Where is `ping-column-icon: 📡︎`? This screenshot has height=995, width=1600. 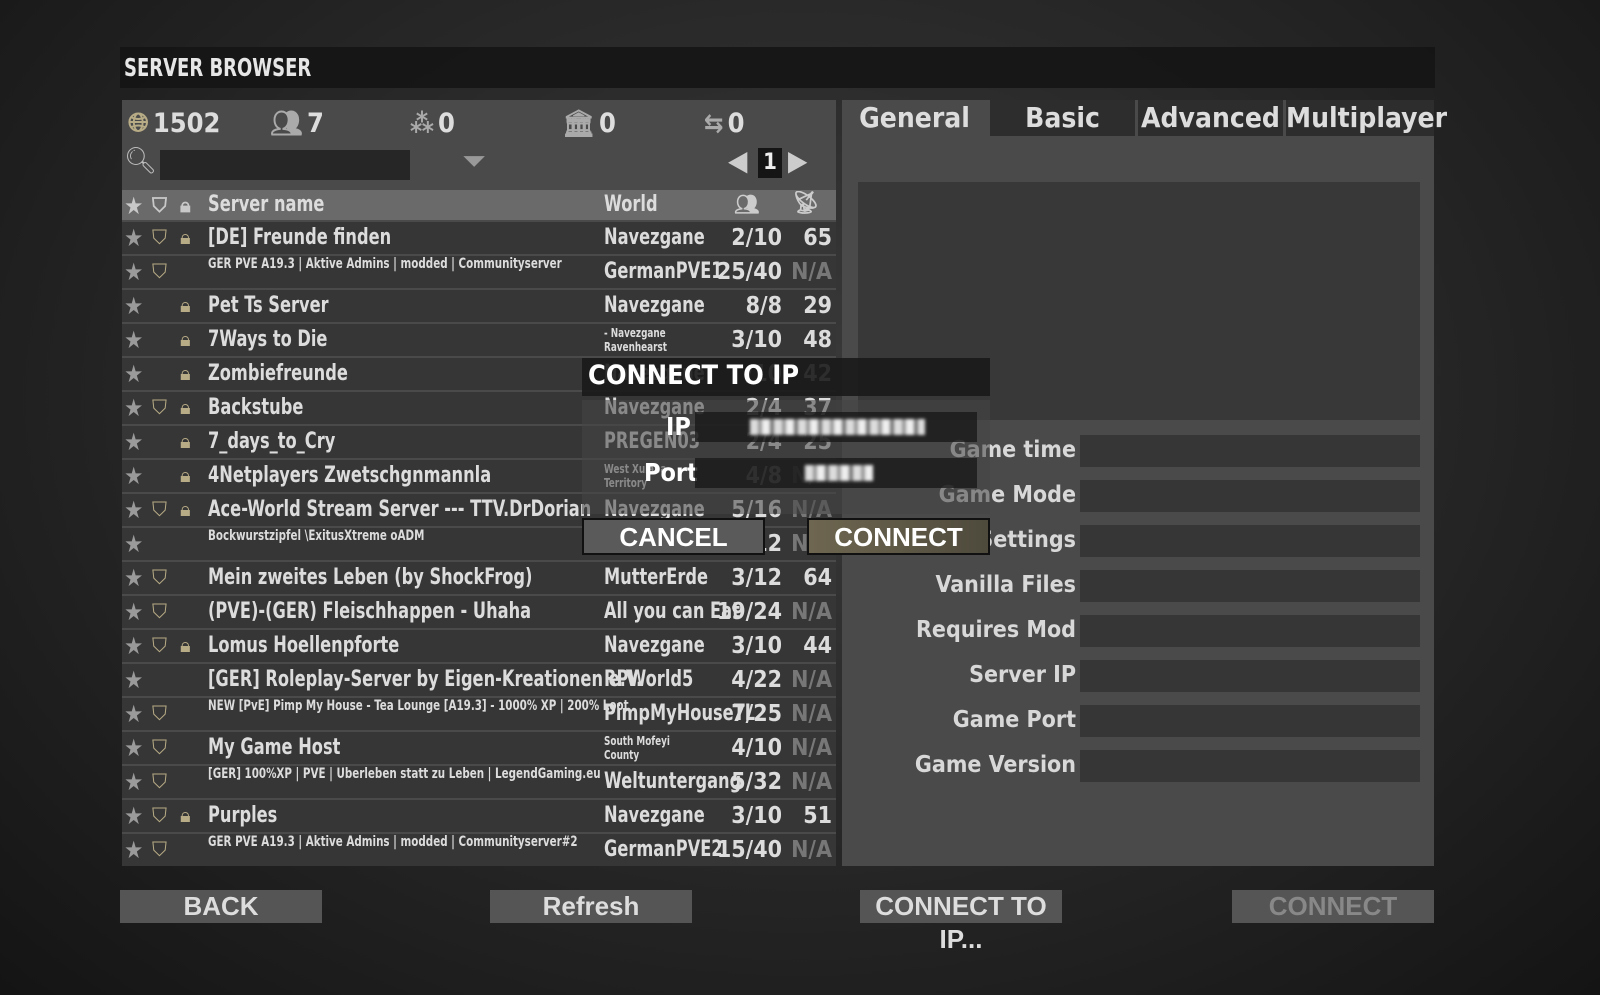 ping-column-icon: 📡︎ is located at coordinates (806, 203).